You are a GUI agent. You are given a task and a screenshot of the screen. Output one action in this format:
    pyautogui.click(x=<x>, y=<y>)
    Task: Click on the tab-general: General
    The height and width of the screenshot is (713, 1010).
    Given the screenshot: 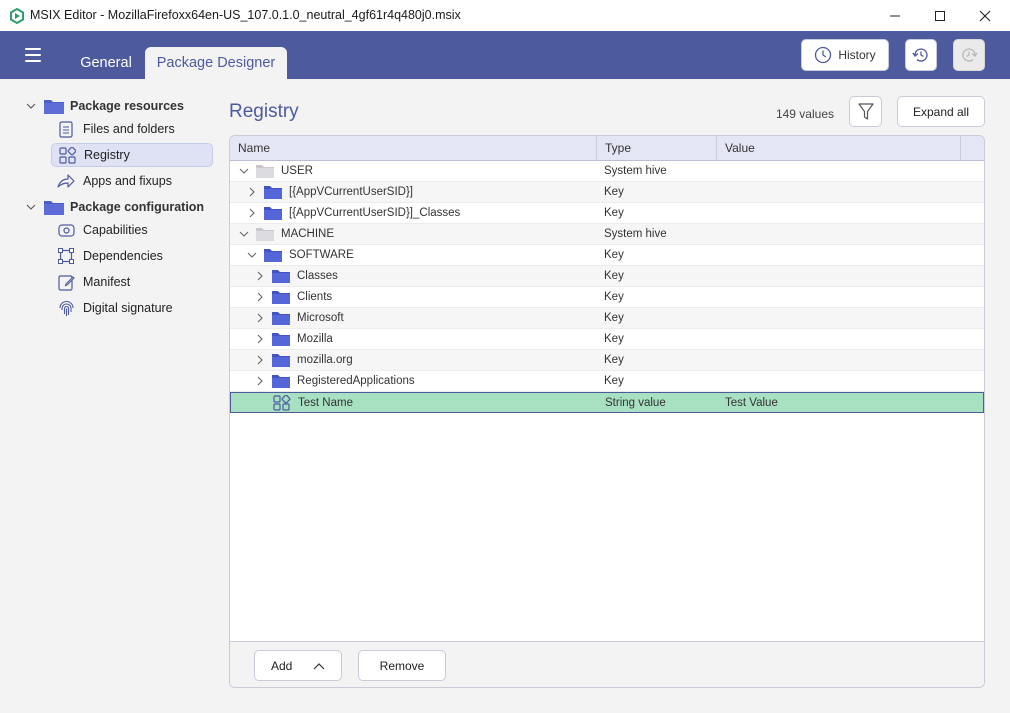 What is the action you would take?
    pyautogui.click(x=106, y=63)
    